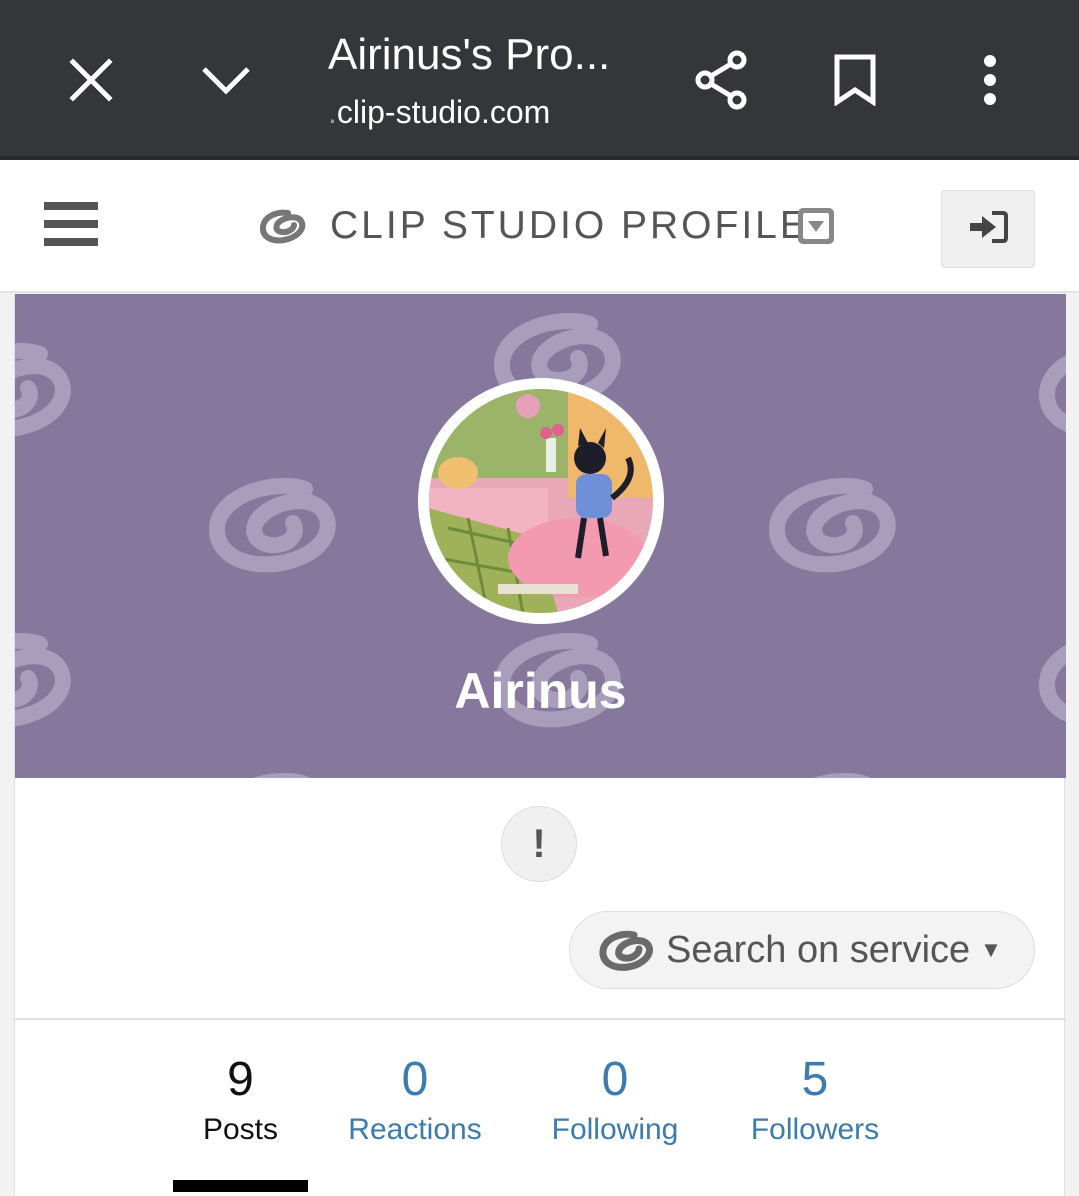 The image size is (1079, 1196). I want to click on site-header: CLIP STUDIO PROFILE, so click(539, 226).